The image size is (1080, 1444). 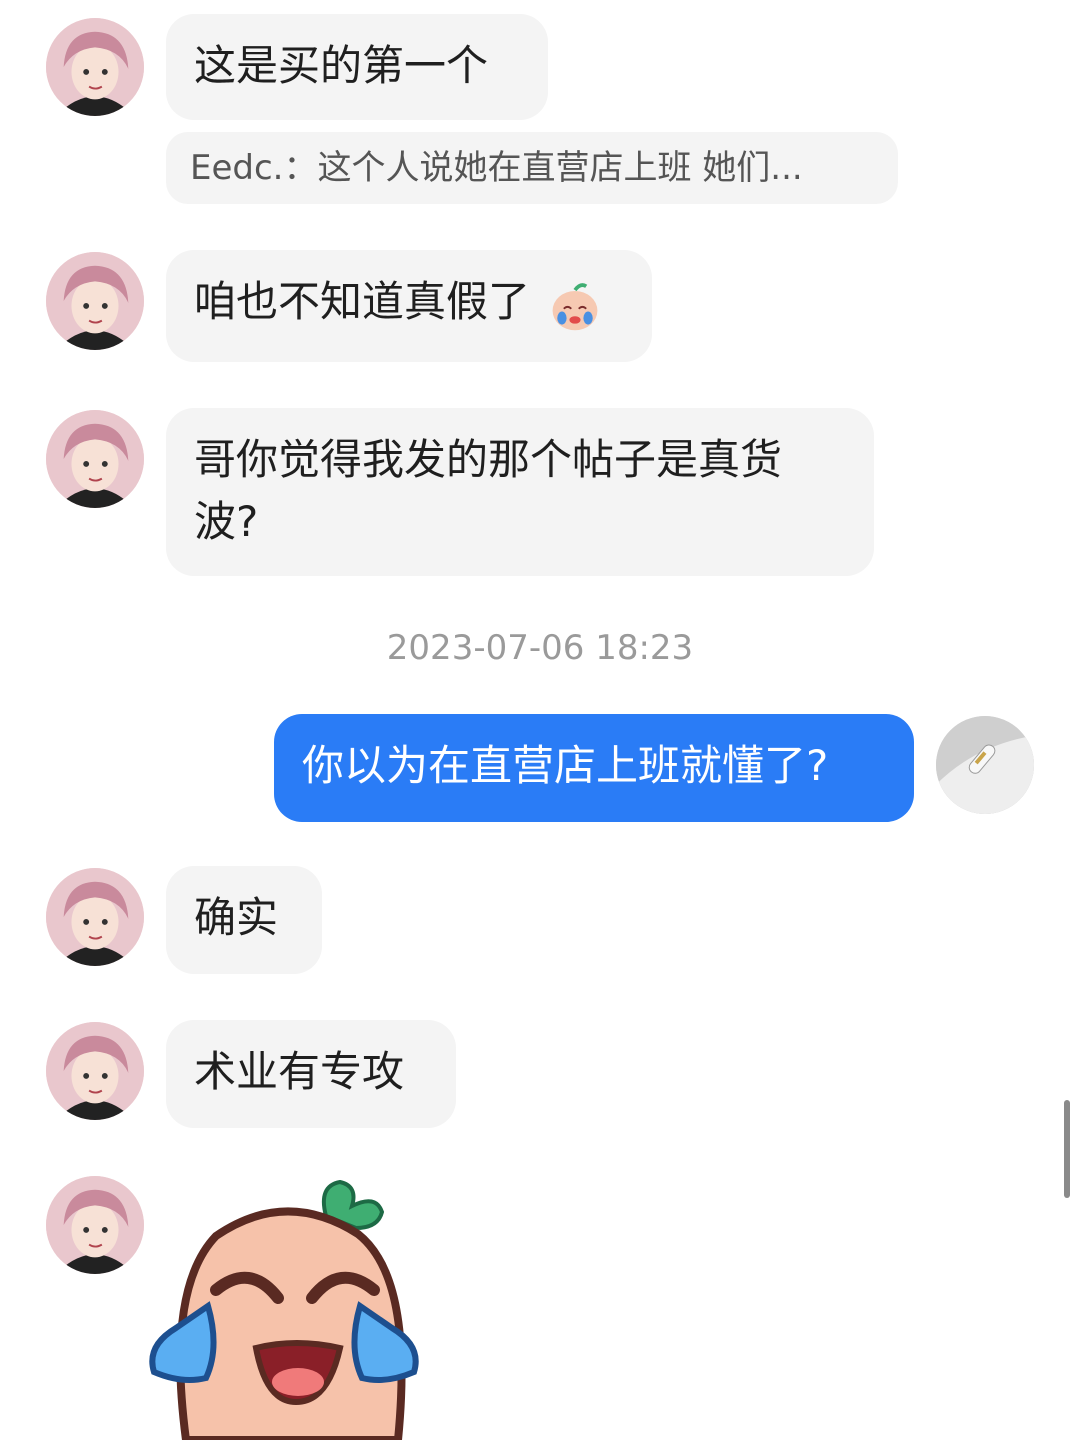 I want to click on message-text: 你以为在直营店上班就懂了?, so click(x=565, y=765).